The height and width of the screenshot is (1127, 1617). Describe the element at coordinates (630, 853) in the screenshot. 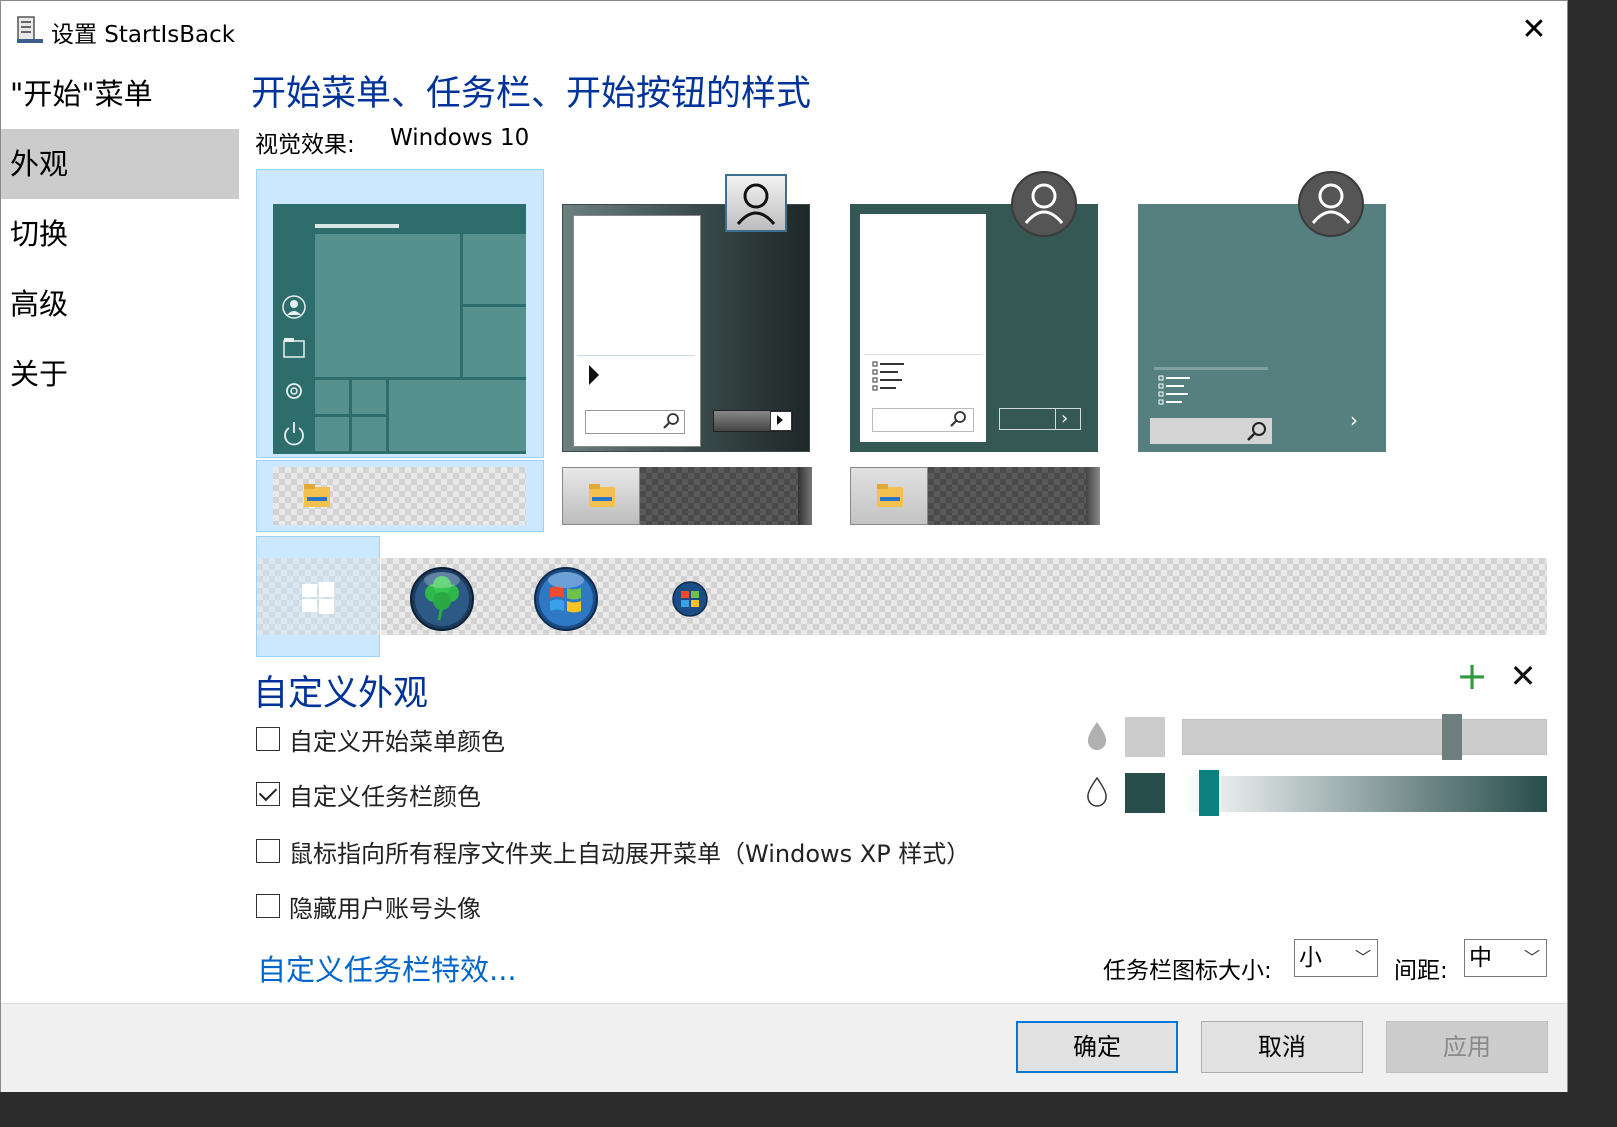

I see `option-label: 鼠标指向所有程序文件夹上自动展开菜单（Windows XP 样式）` at that location.